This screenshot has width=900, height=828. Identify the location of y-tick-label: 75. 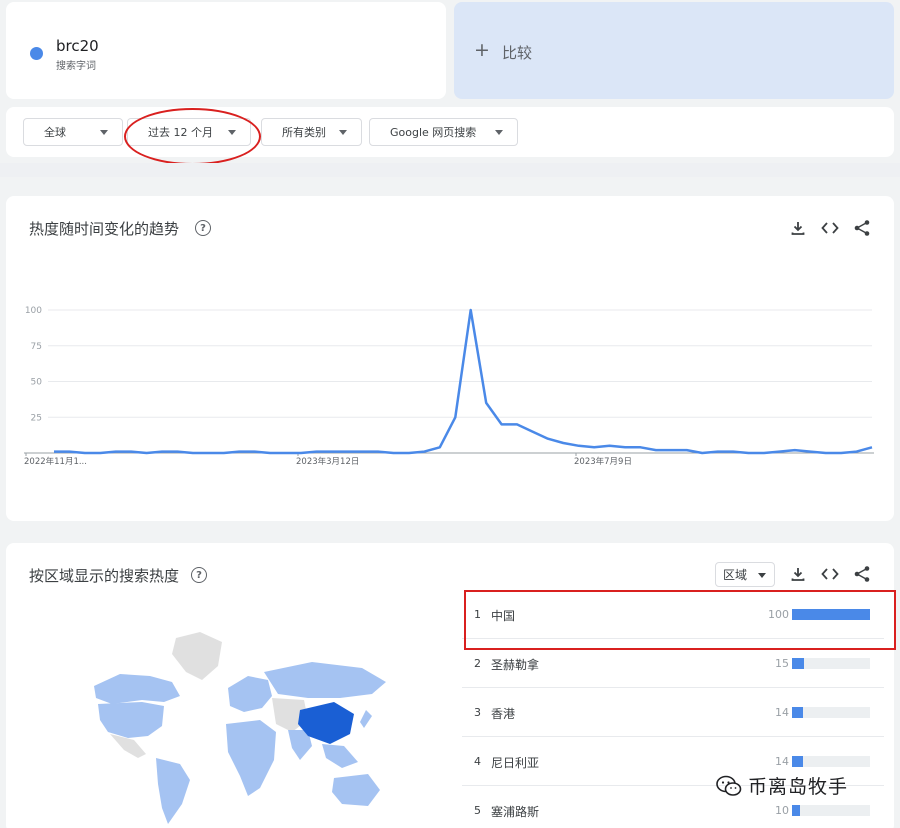
(36, 347).